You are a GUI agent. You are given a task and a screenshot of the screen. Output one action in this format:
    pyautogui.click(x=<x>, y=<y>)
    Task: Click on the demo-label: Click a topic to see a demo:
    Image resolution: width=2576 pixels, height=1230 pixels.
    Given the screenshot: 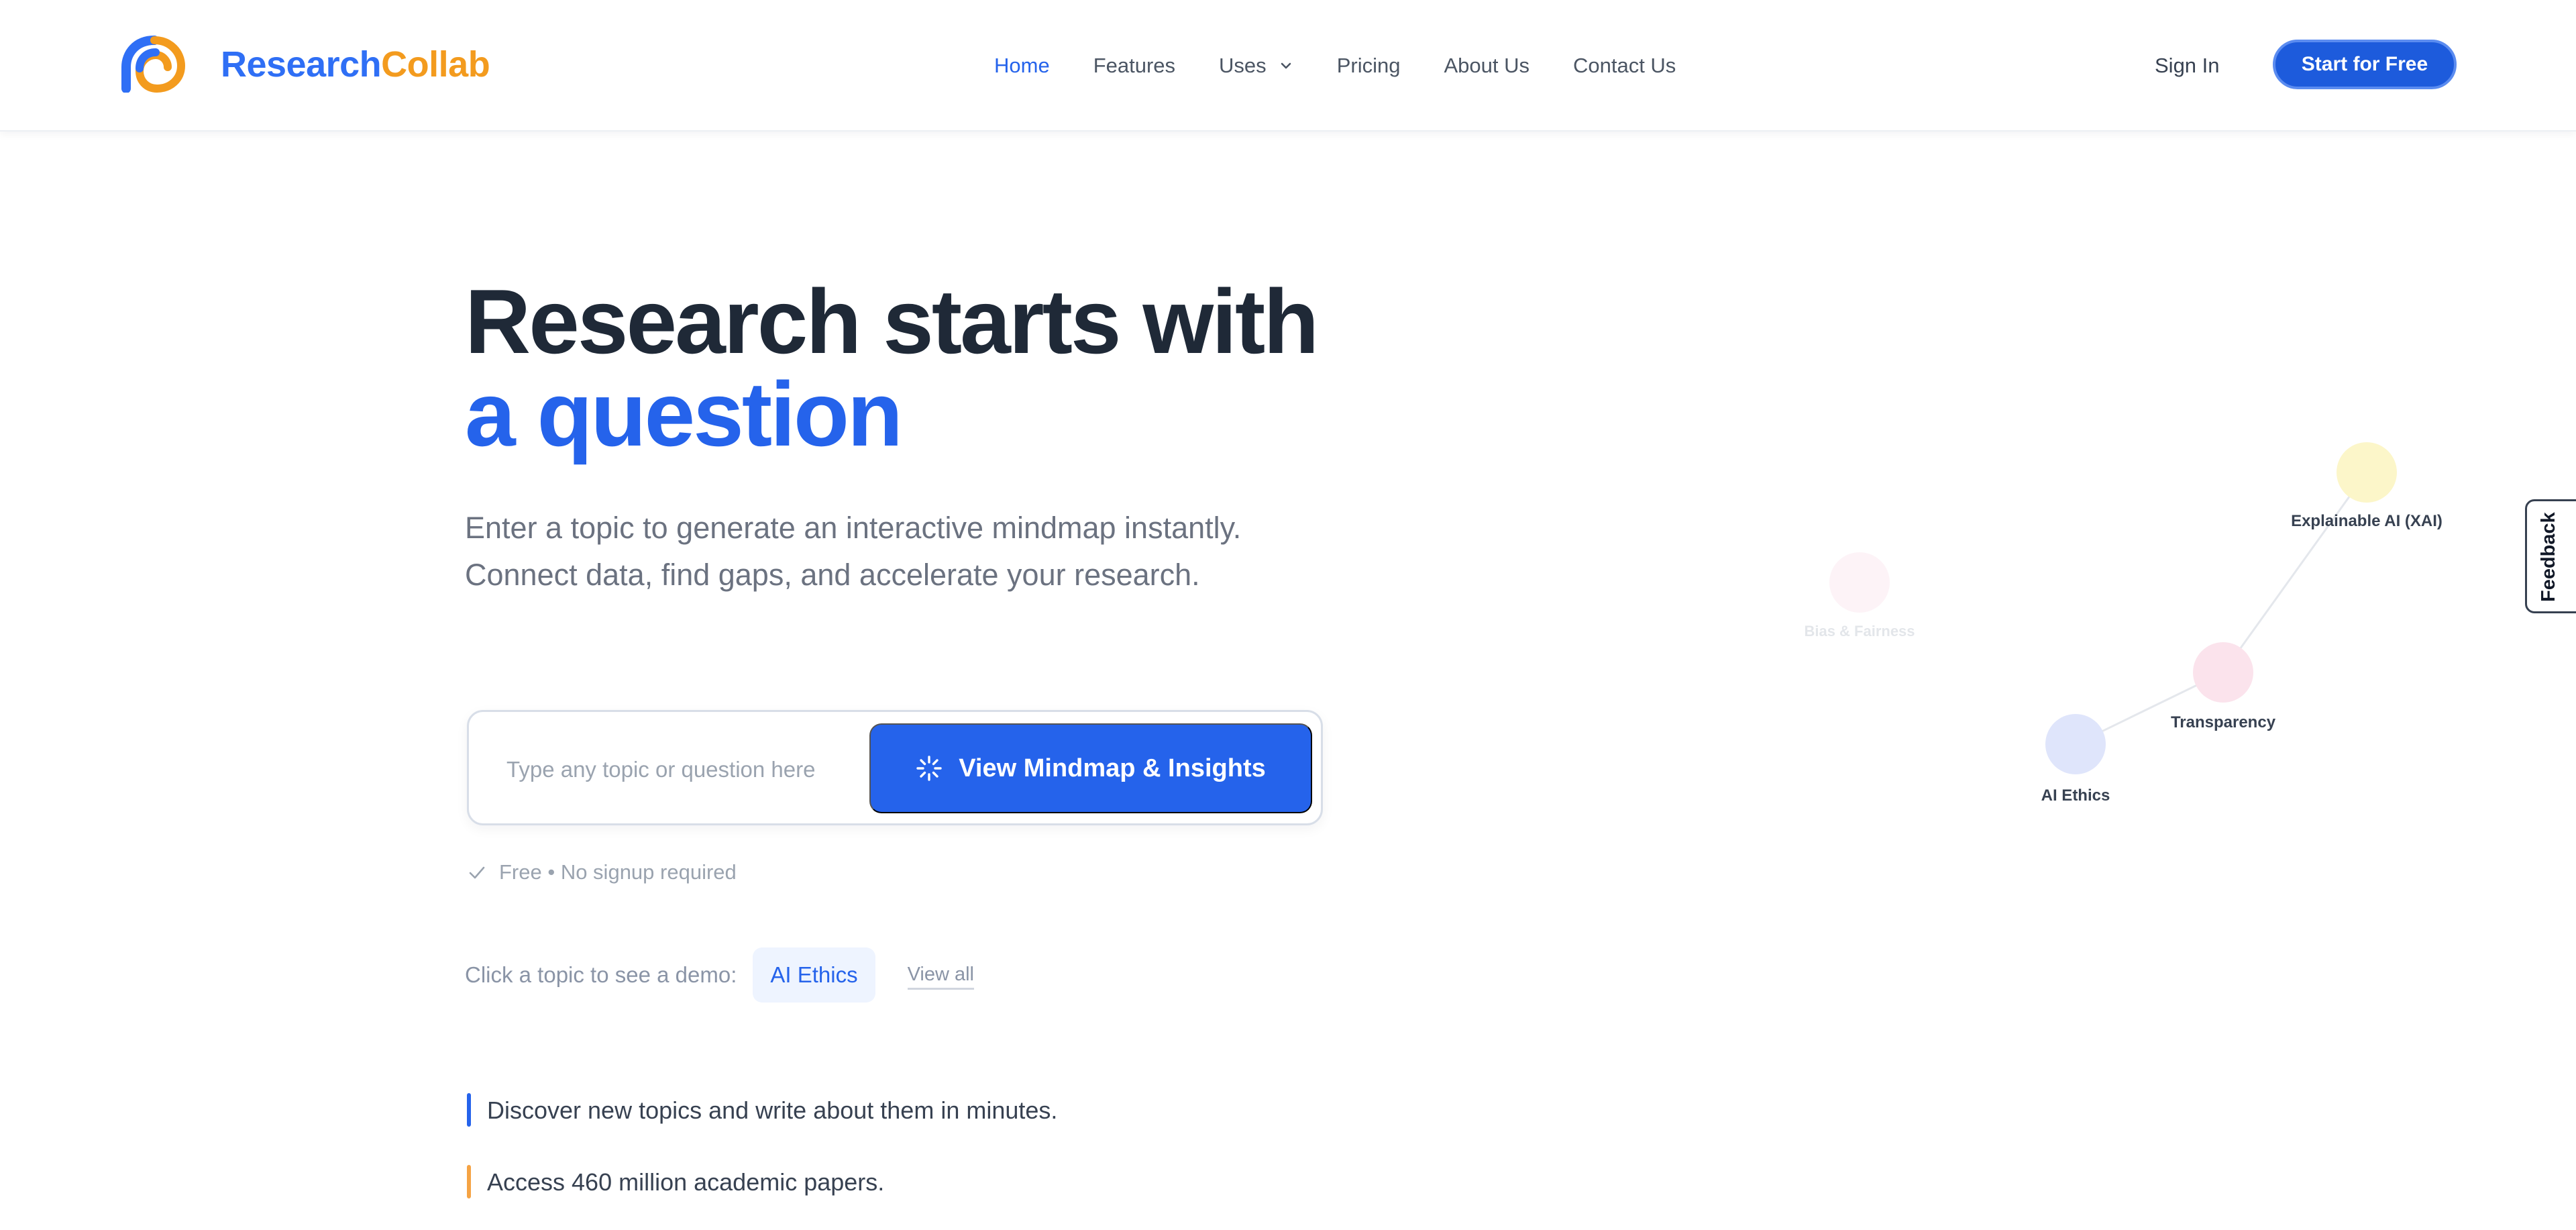 What is the action you would take?
    pyautogui.click(x=601, y=974)
    